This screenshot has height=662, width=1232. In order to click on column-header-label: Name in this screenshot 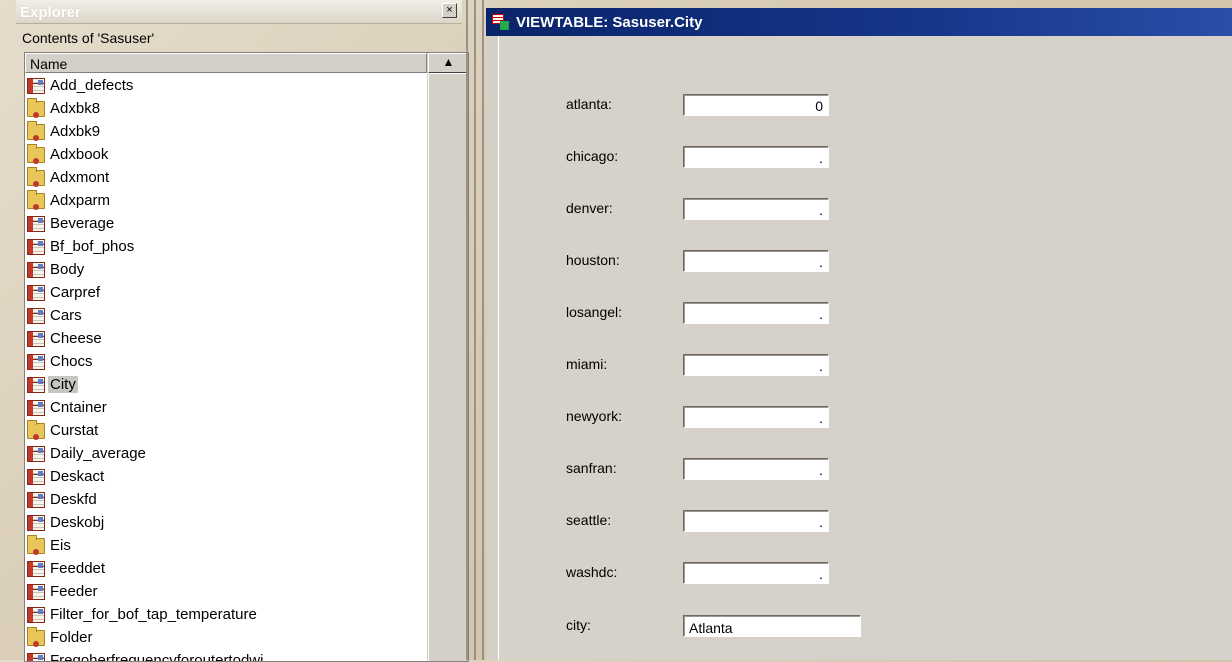, I will do `click(49, 64)`.